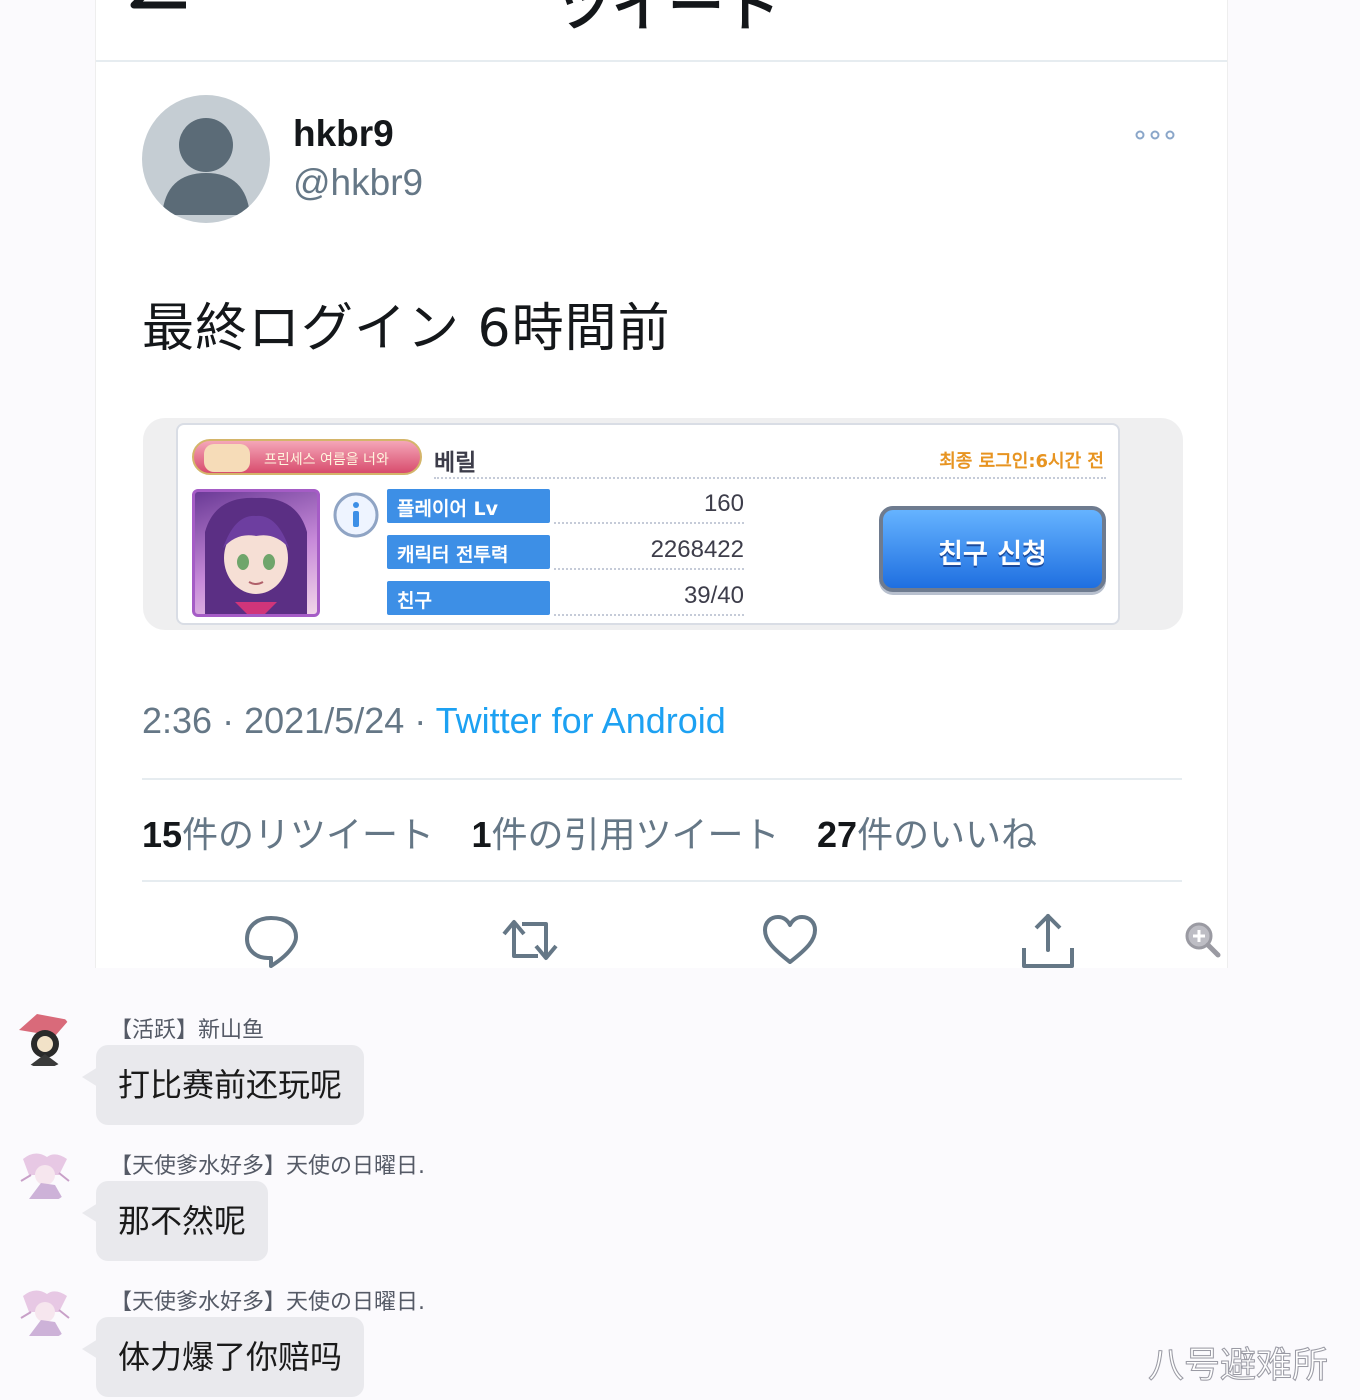 The image size is (1360, 1400). What do you see at coordinates (271, 940) in the screenshot?
I see `reply-icon` at bounding box center [271, 940].